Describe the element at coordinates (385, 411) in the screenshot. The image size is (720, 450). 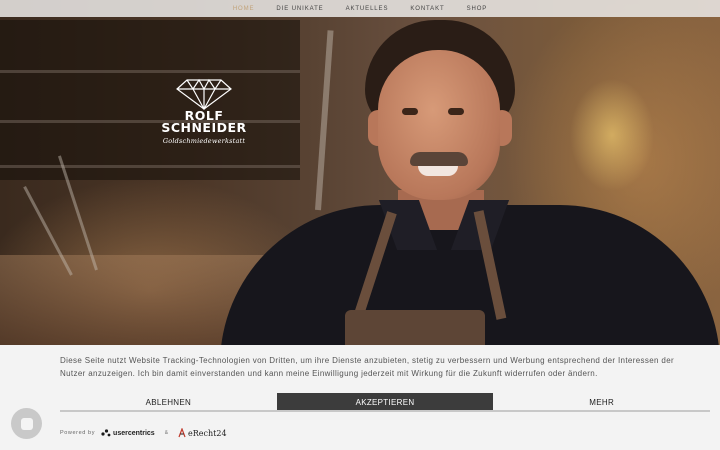
I see `button-row-divider` at that location.